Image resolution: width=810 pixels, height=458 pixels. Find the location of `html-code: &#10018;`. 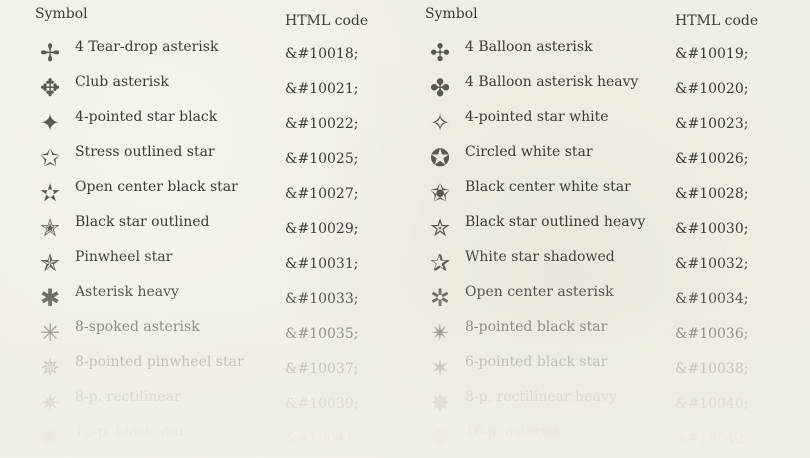

html-code: &#10018; is located at coordinates (322, 54).